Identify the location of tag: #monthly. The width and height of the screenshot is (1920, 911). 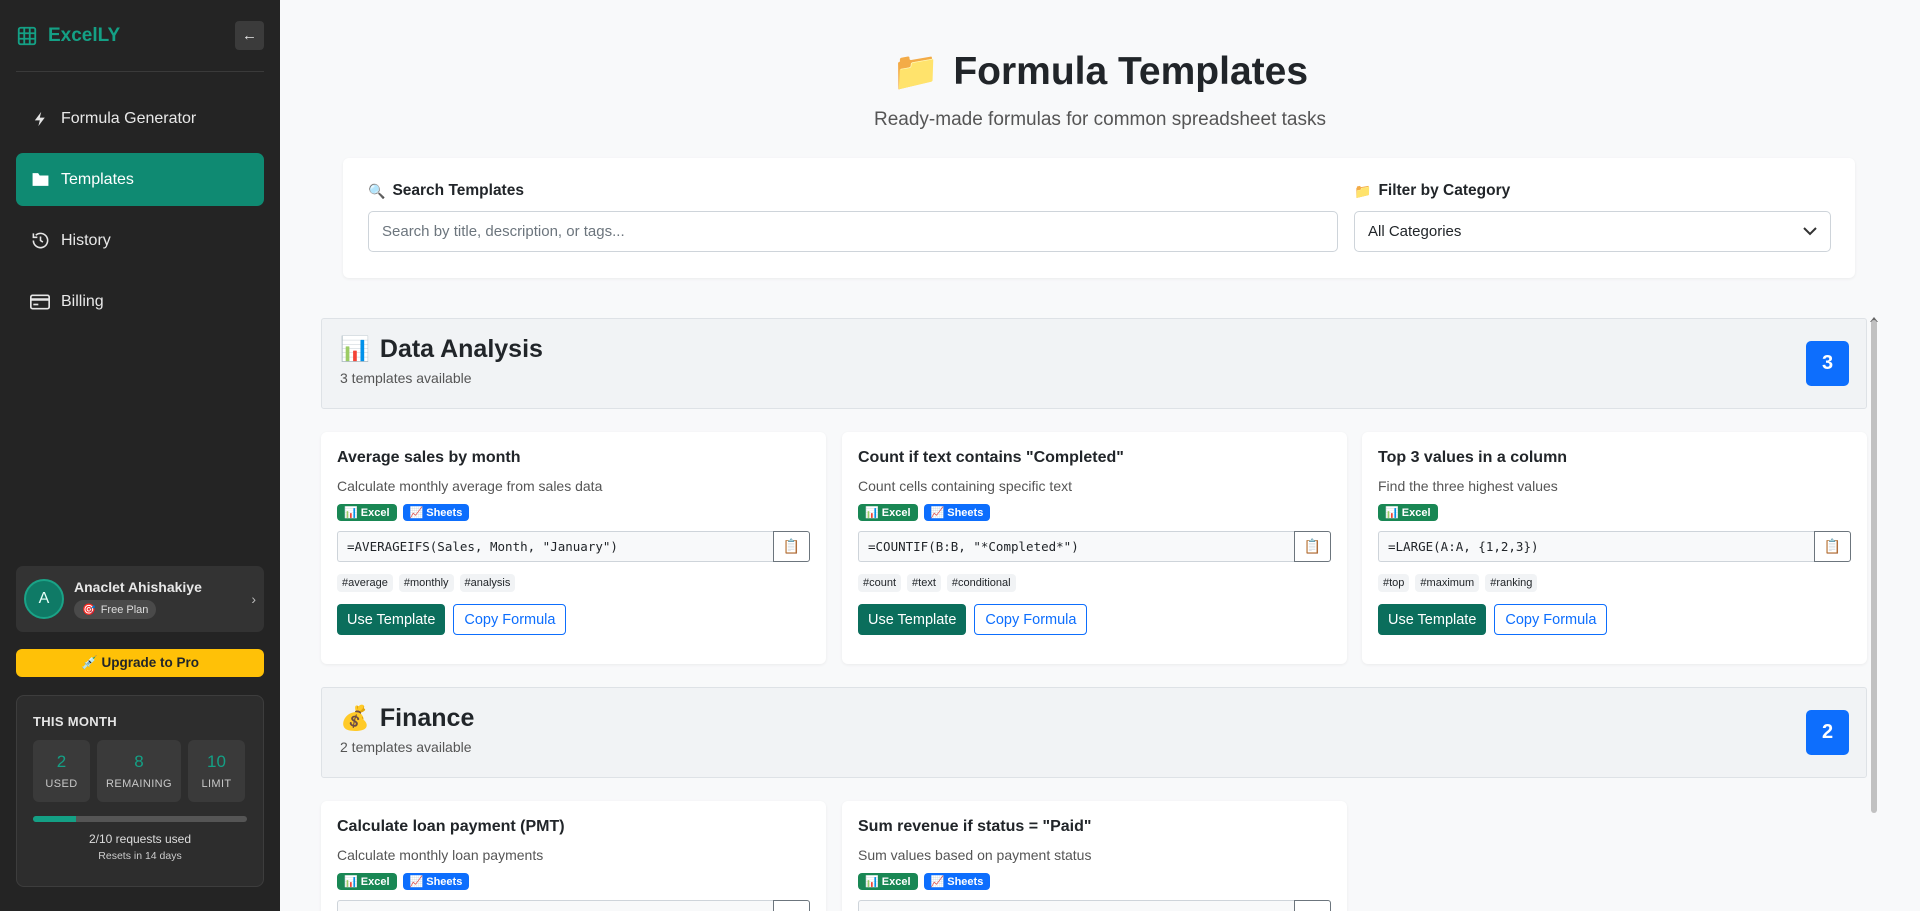
(426, 583).